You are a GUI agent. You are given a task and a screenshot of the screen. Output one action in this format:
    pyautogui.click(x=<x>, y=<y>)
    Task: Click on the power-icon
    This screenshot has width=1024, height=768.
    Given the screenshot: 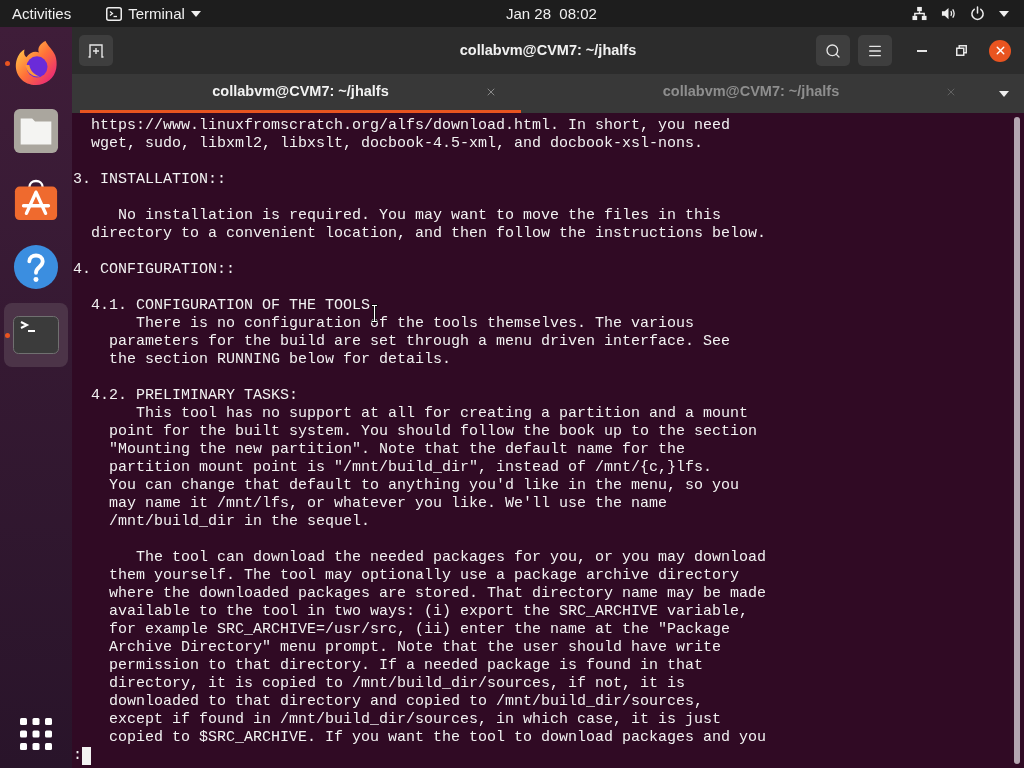 What is the action you would take?
    pyautogui.click(x=977, y=13)
    